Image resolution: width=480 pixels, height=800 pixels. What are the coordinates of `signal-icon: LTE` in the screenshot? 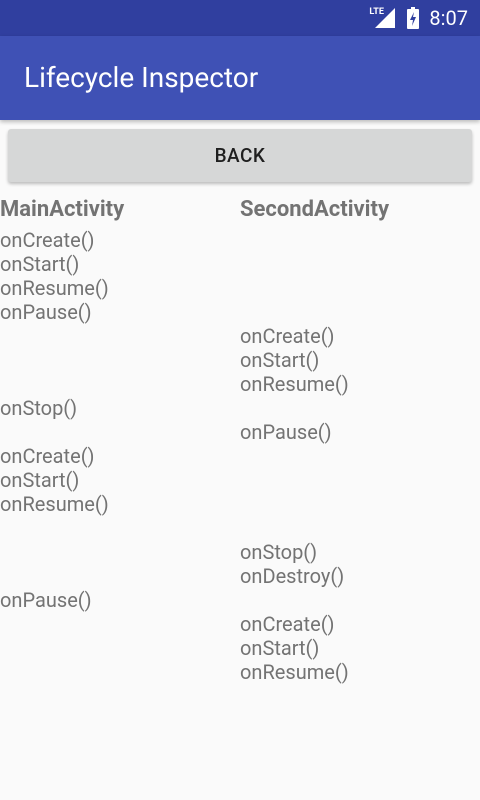 It's located at (383, 18).